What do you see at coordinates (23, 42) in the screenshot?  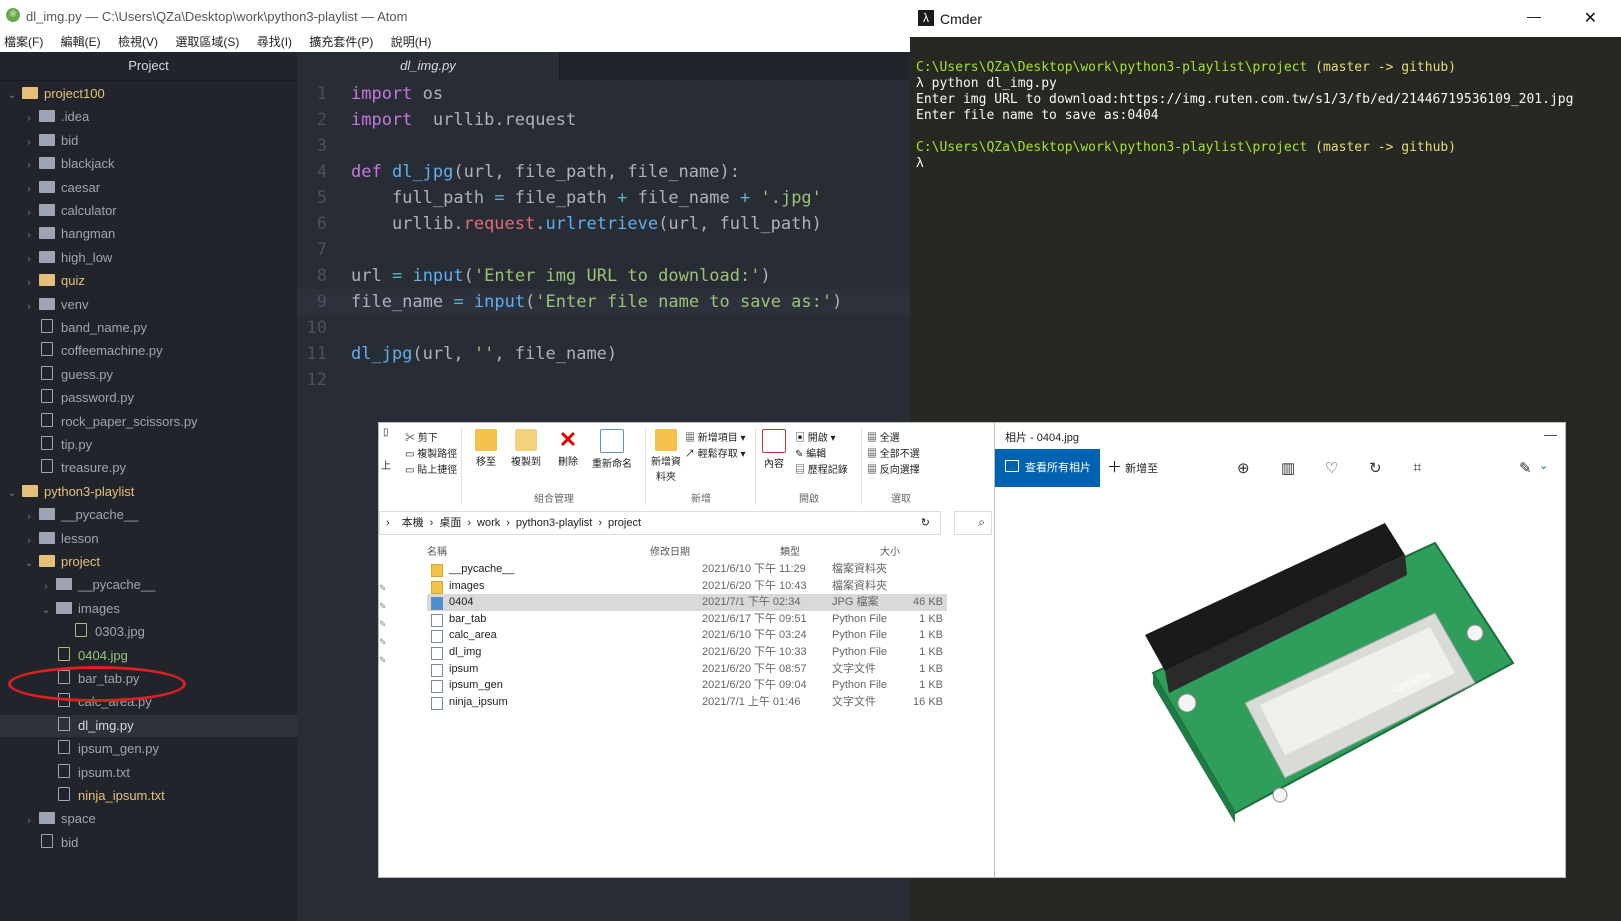 I see `menu-file: 檔案(F)` at bounding box center [23, 42].